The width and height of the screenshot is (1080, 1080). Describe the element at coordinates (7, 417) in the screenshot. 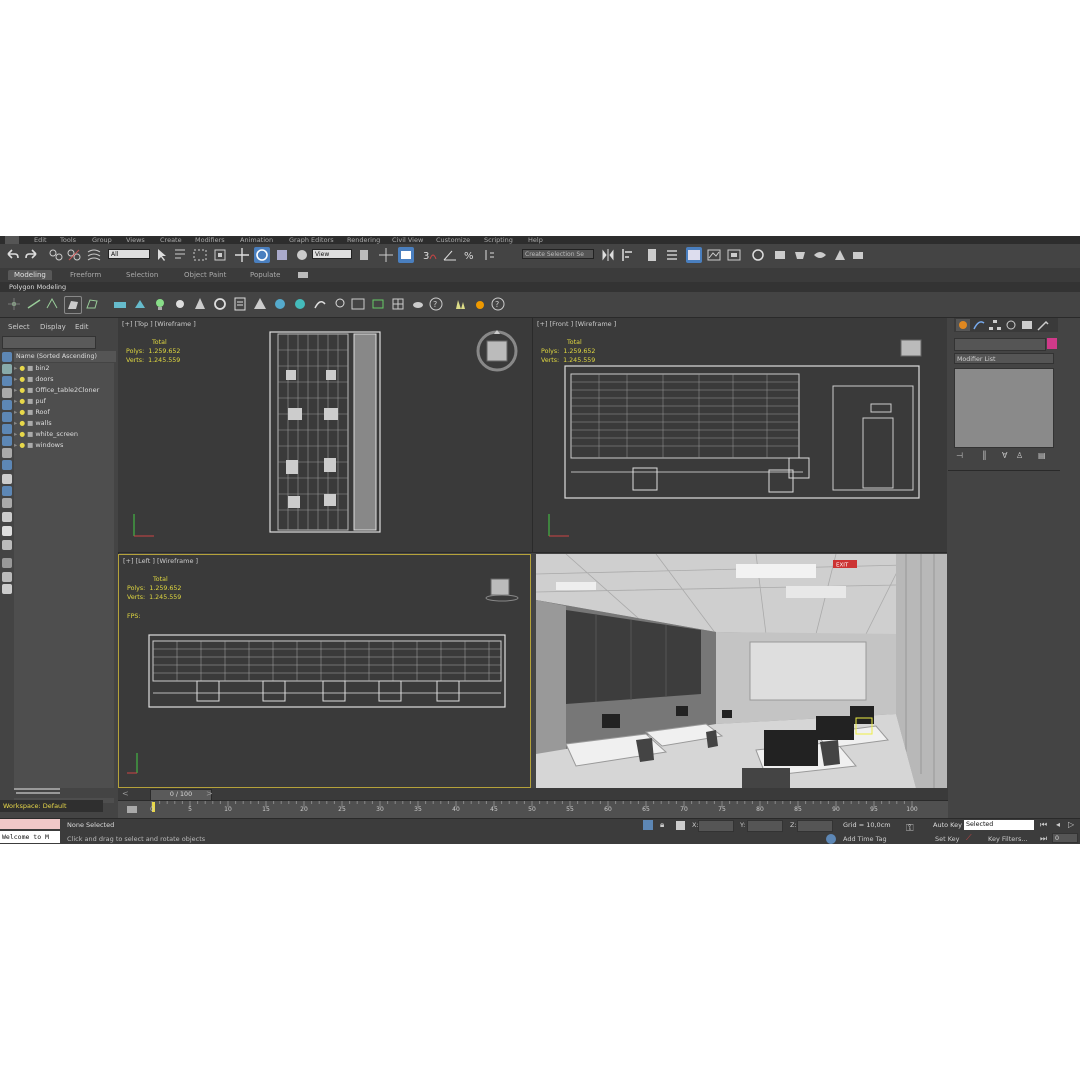

I see `cameras-filter-icon` at that location.